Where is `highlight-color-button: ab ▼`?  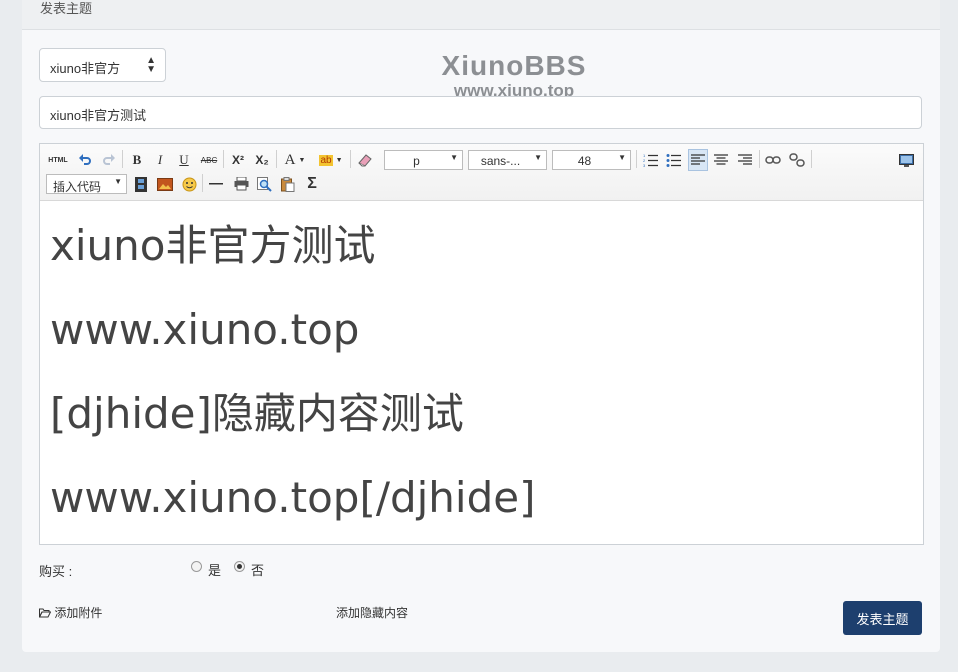
highlight-color-button: ab ▼ is located at coordinates (331, 160).